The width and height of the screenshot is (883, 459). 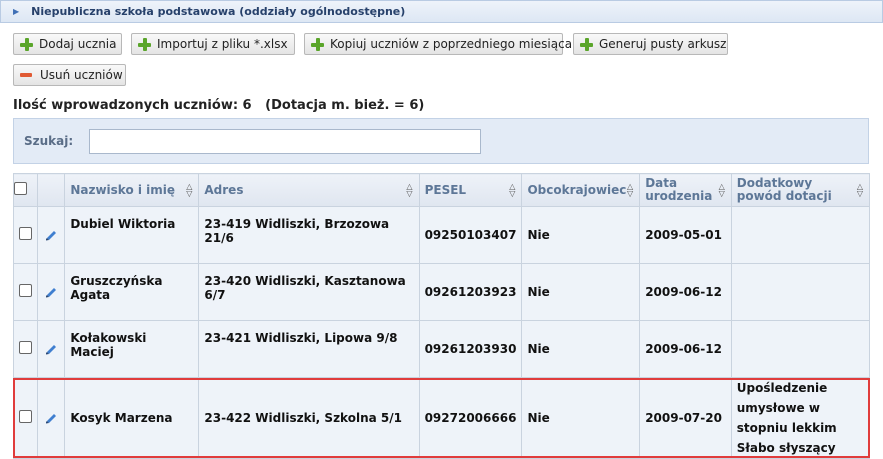 I want to click on edit-column-header, so click(x=51, y=190).